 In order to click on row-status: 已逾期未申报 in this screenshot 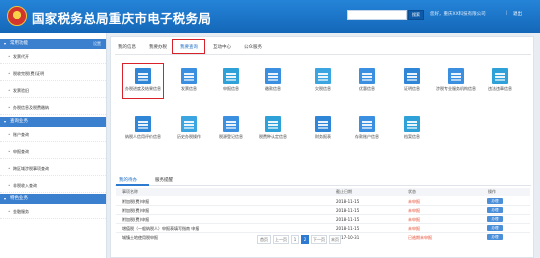, I will do `click(420, 237)`.